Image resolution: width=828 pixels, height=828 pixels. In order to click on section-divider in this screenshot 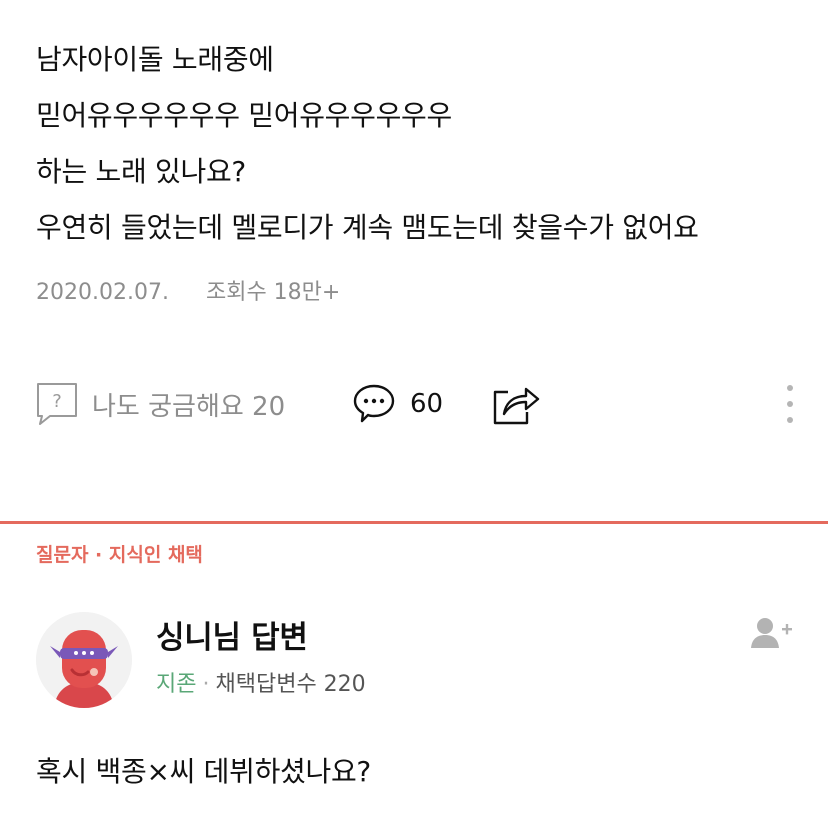, I will do `click(414, 522)`.